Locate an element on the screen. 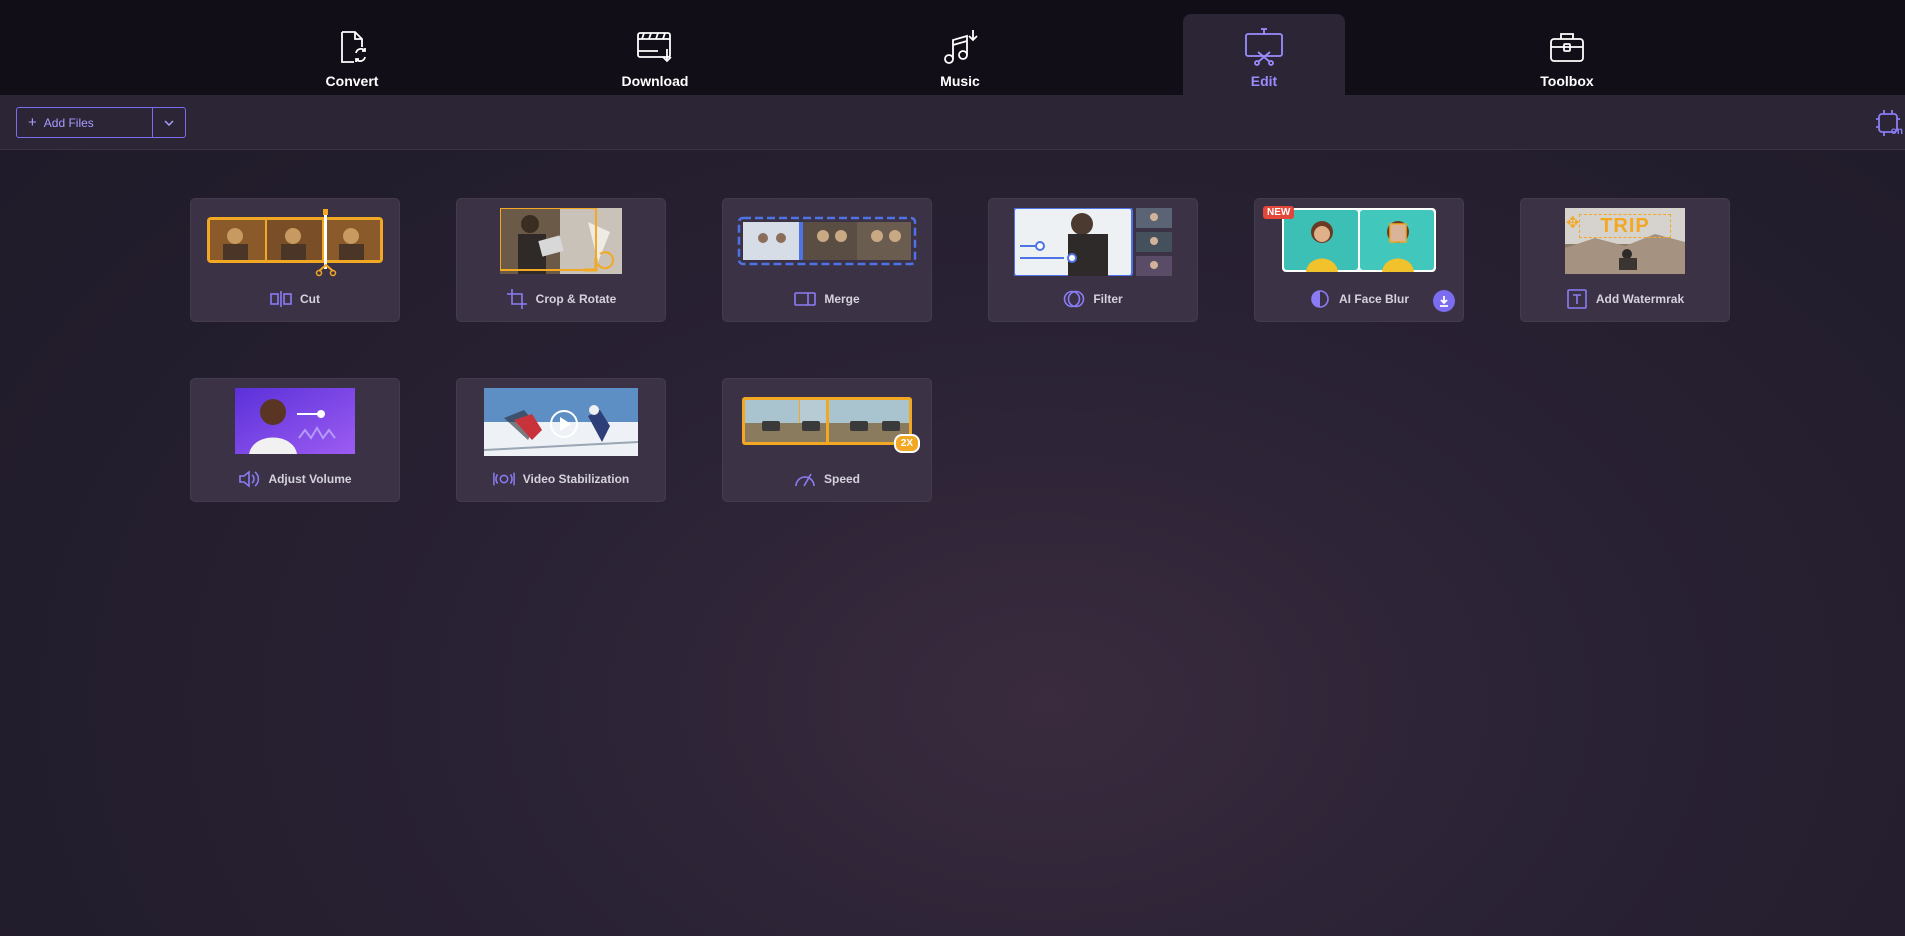 The width and height of the screenshot is (1905, 936). tab-download: Download is located at coordinates (655, 54).